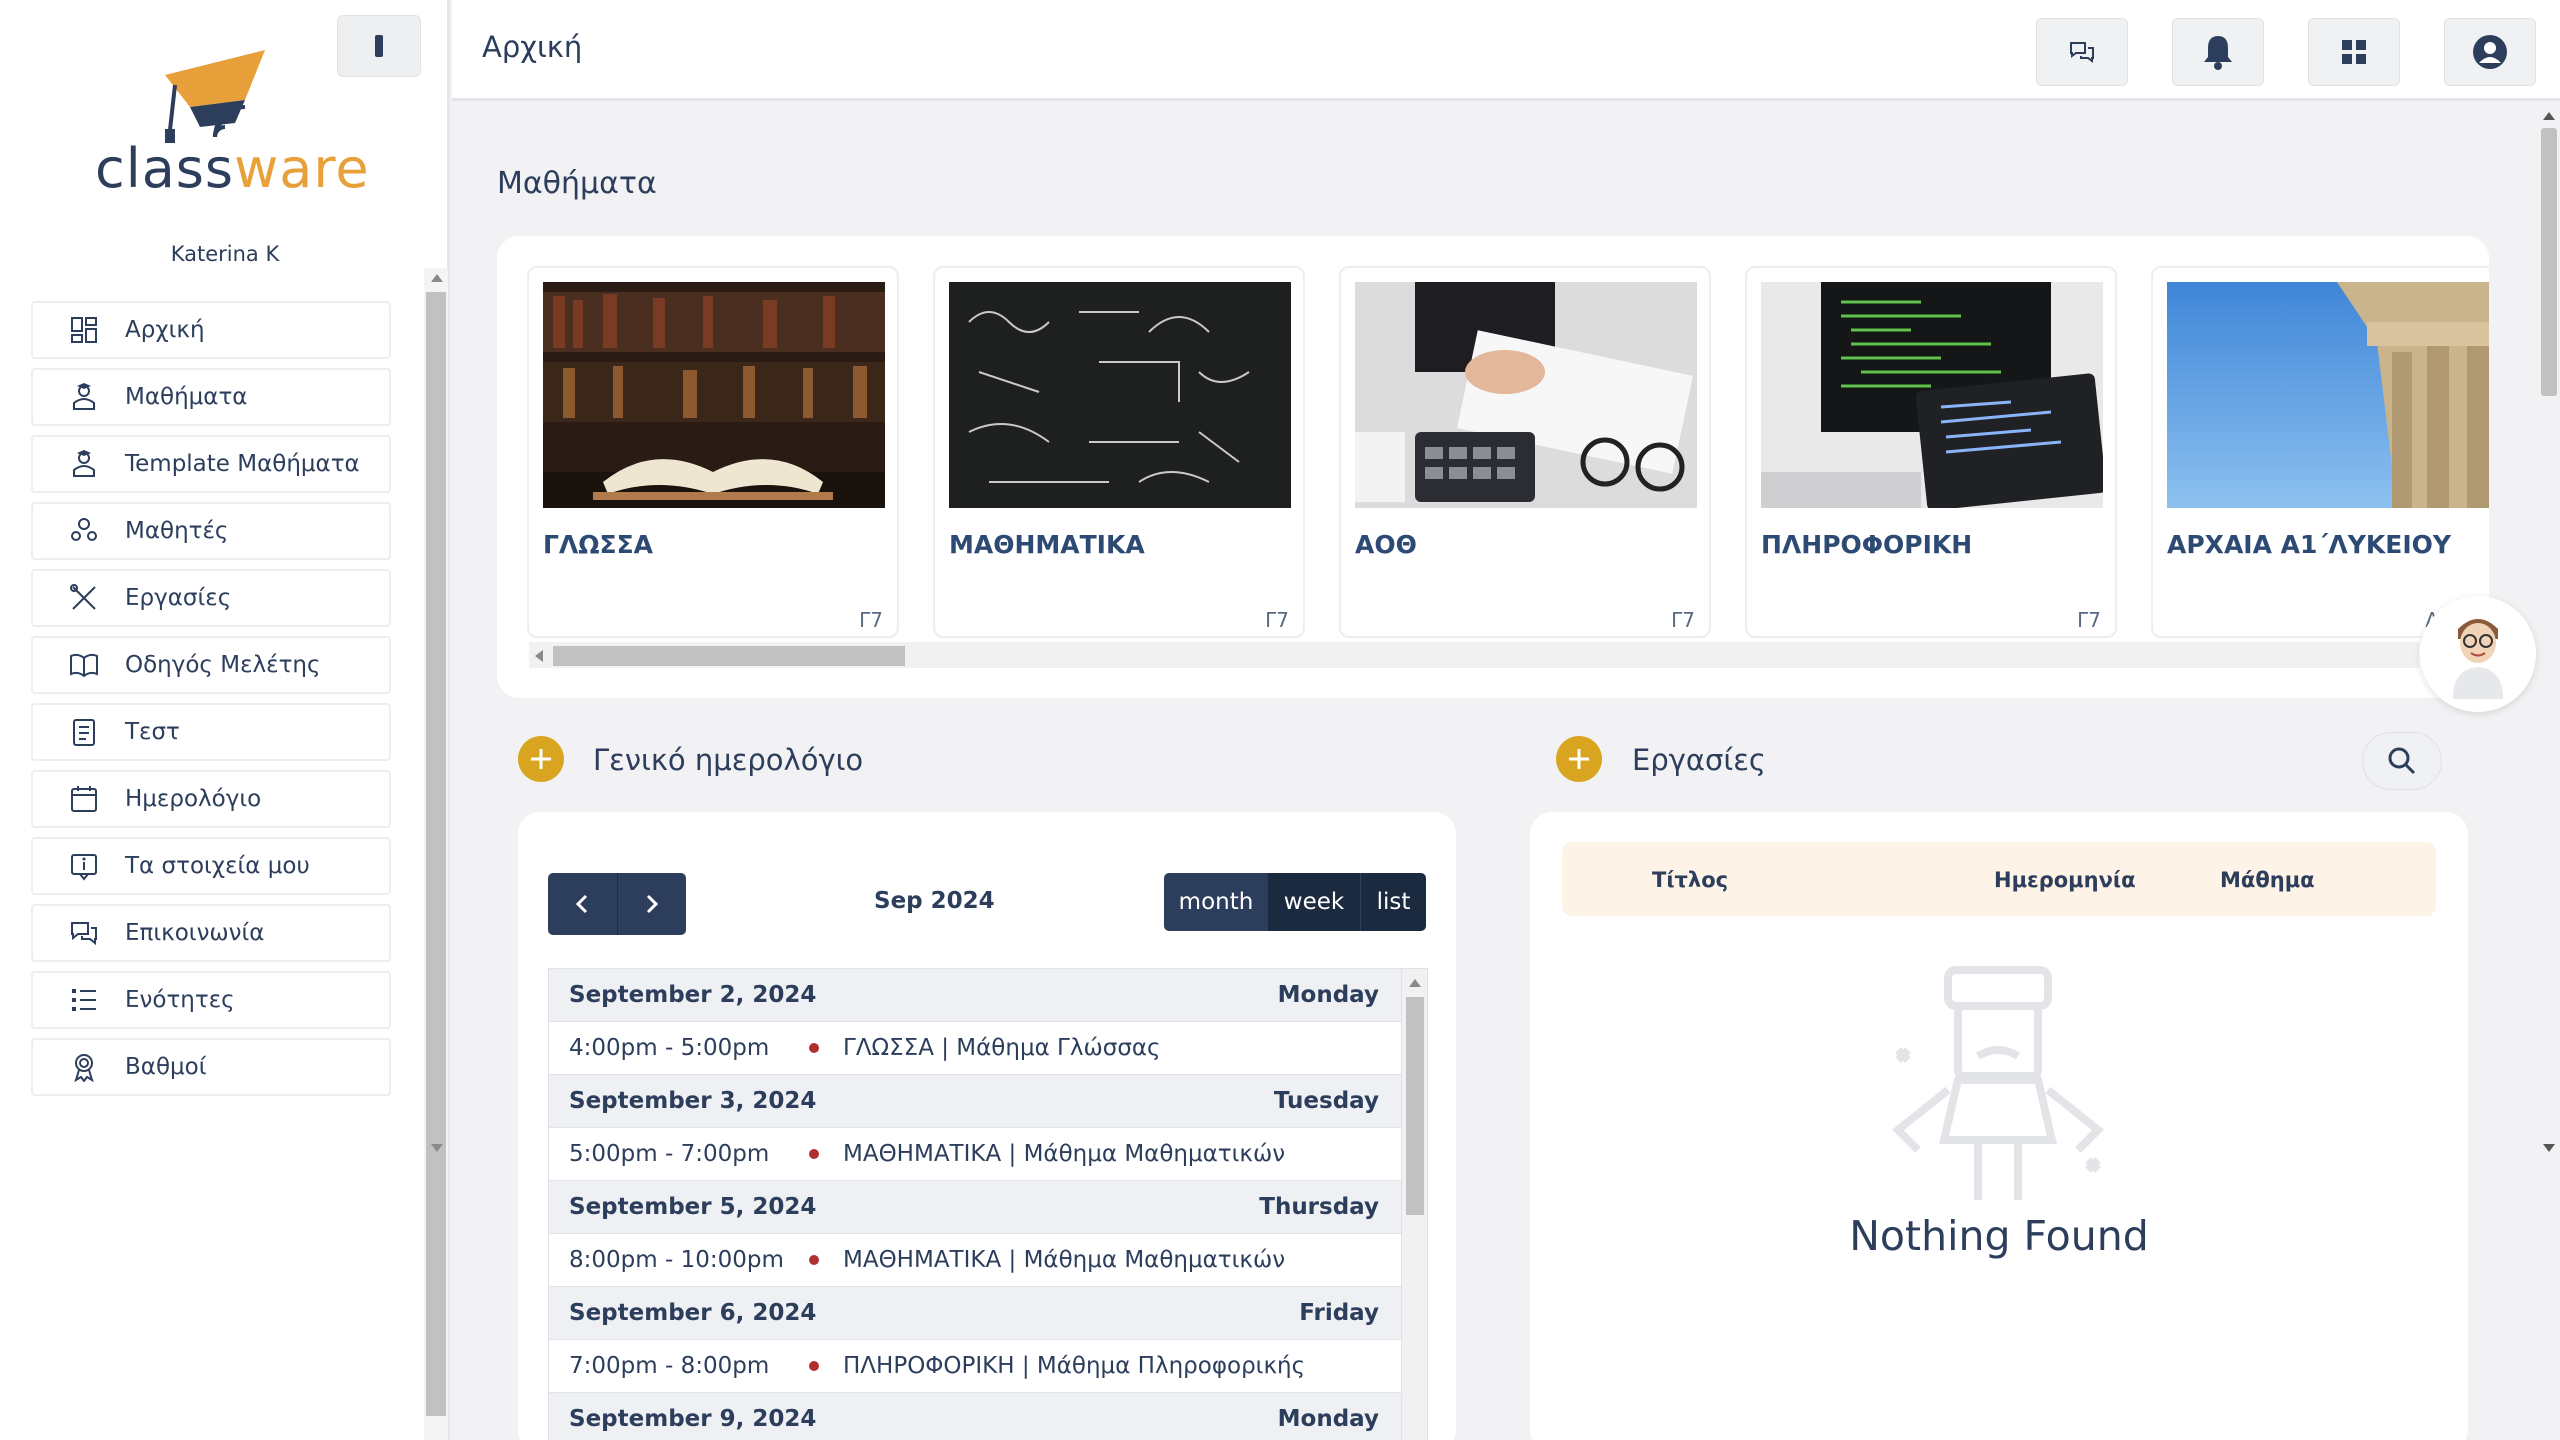  What do you see at coordinates (211, 933) in the screenshot?
I see `sidebar-item-communication: Επικοινωνία` at bounding box center [211, 933].